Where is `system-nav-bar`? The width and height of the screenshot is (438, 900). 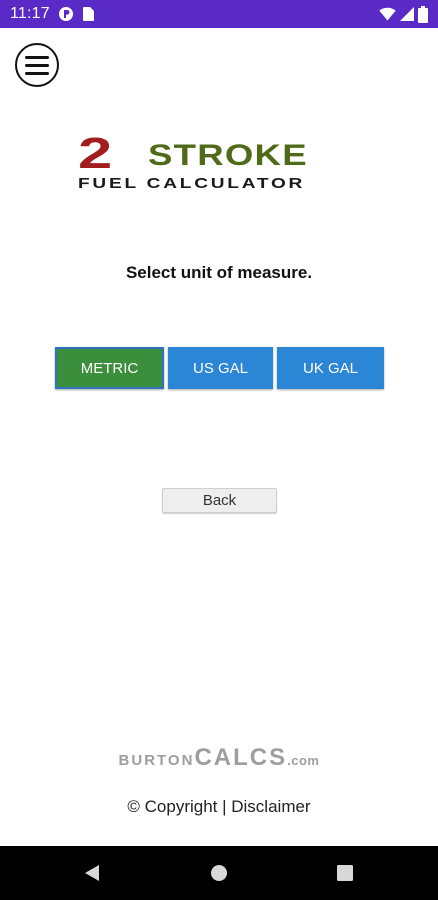 system-nav-bar is located at coordinates (219, 873).